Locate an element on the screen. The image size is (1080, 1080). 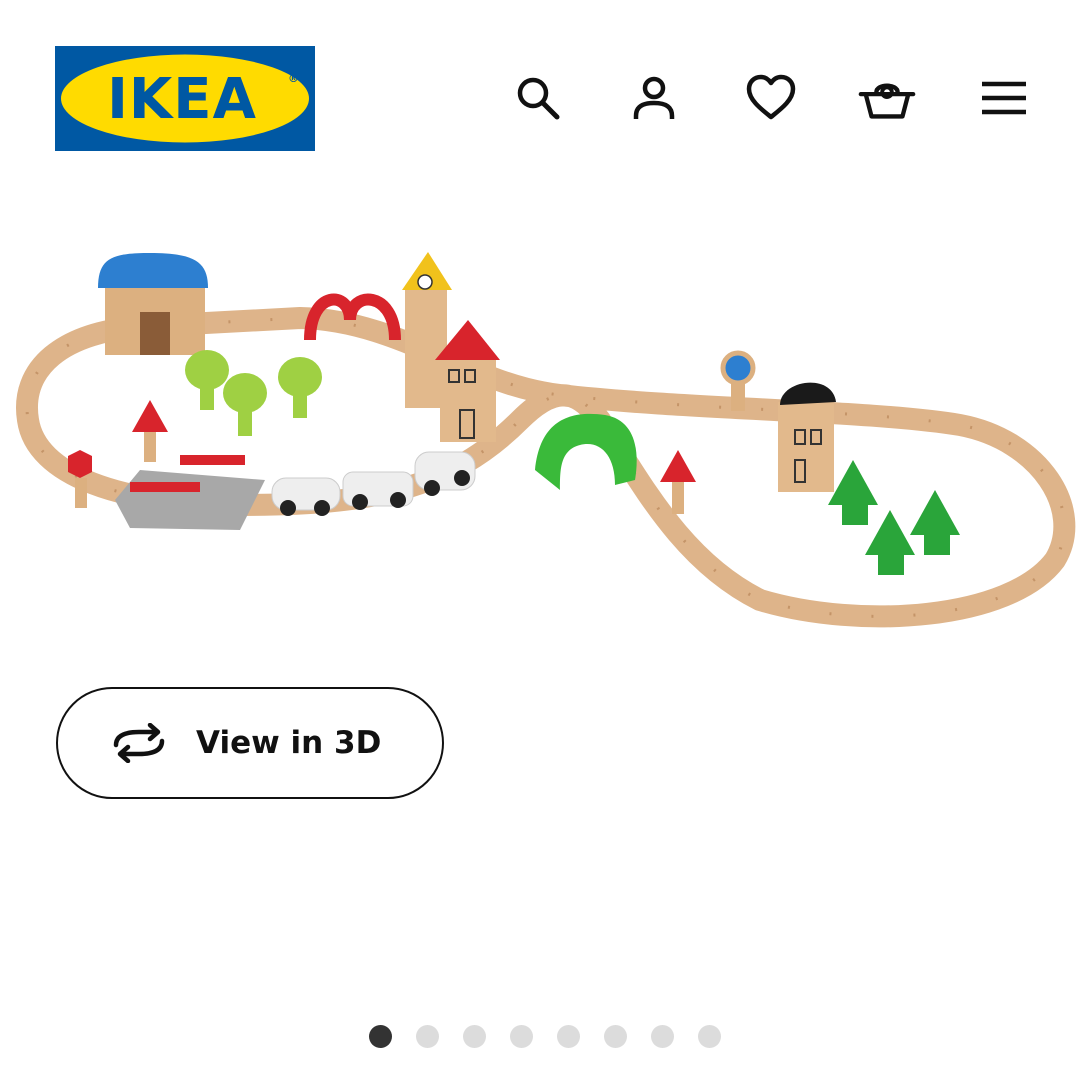
logo-graphic: IKEA ® is located at coordinates (185, 98).